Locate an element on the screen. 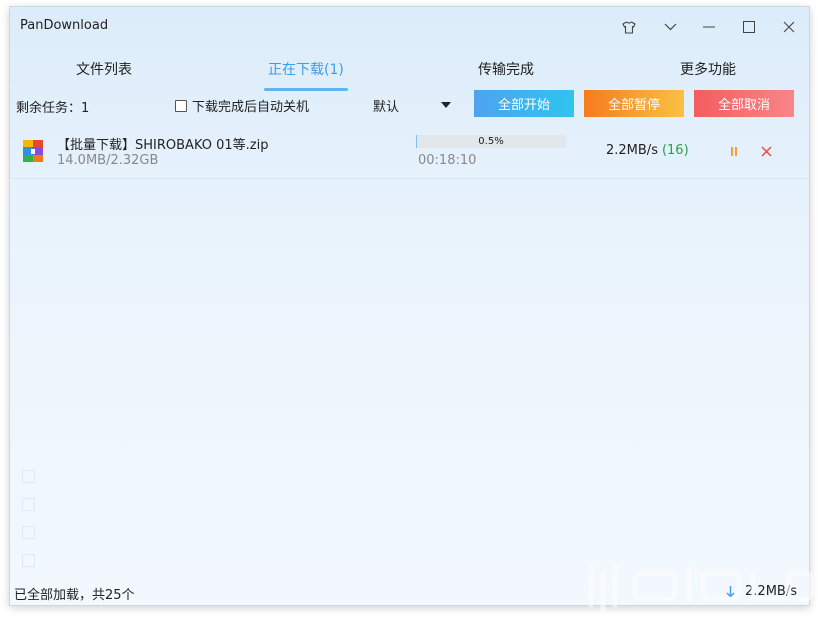 The image size is (818, 619). speed-value: 2.2MB/s is located at coordinates (632, 150).